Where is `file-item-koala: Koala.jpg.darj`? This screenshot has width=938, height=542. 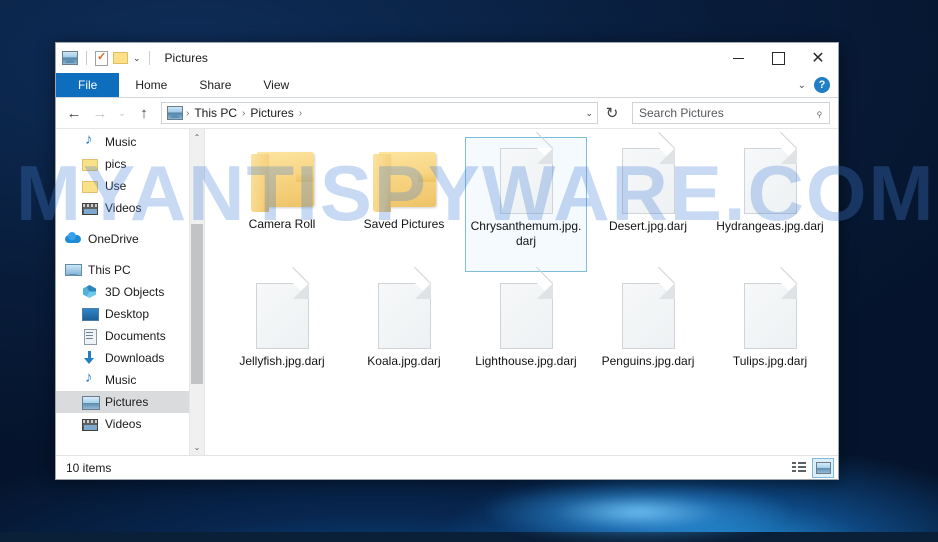
file-item-koala: Koala.jpg.darj is located at coordinates (404, 336).